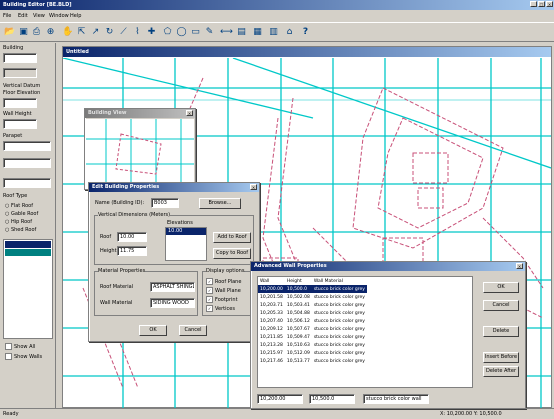 The width and height of the screenshot is (554, 419). What do you see at coordinates (257, 32) in the screenshot?
I see `grid-icon: ▦` at bounding box center [257, 32].